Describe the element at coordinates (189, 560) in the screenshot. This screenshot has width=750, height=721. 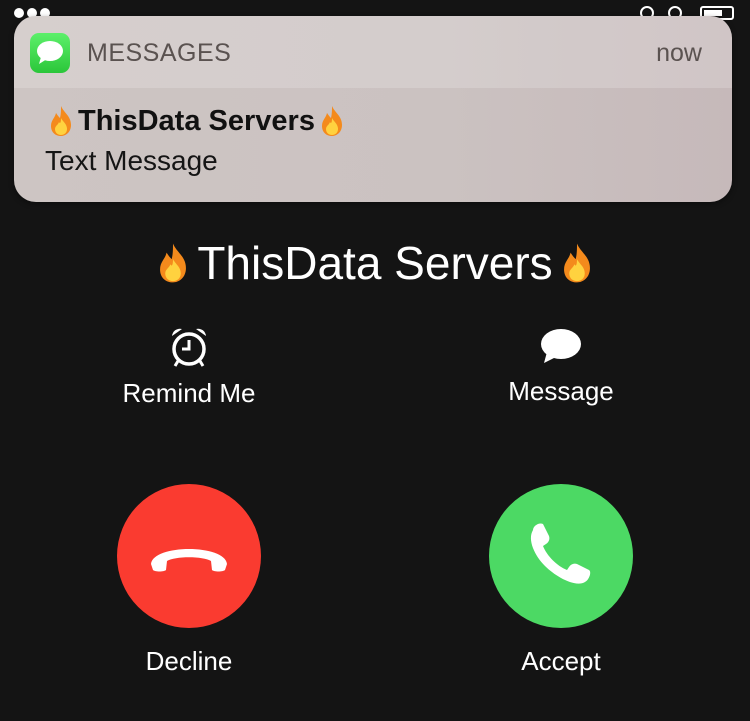
I see `hang-up-phone-icon` at that location.